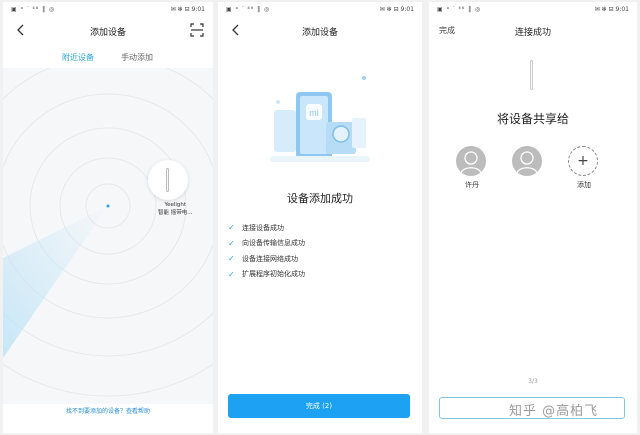 The height and width of the screenshot is (435, 640). I want to click on top-bar: 完成 连接成功, so click(533, 32).